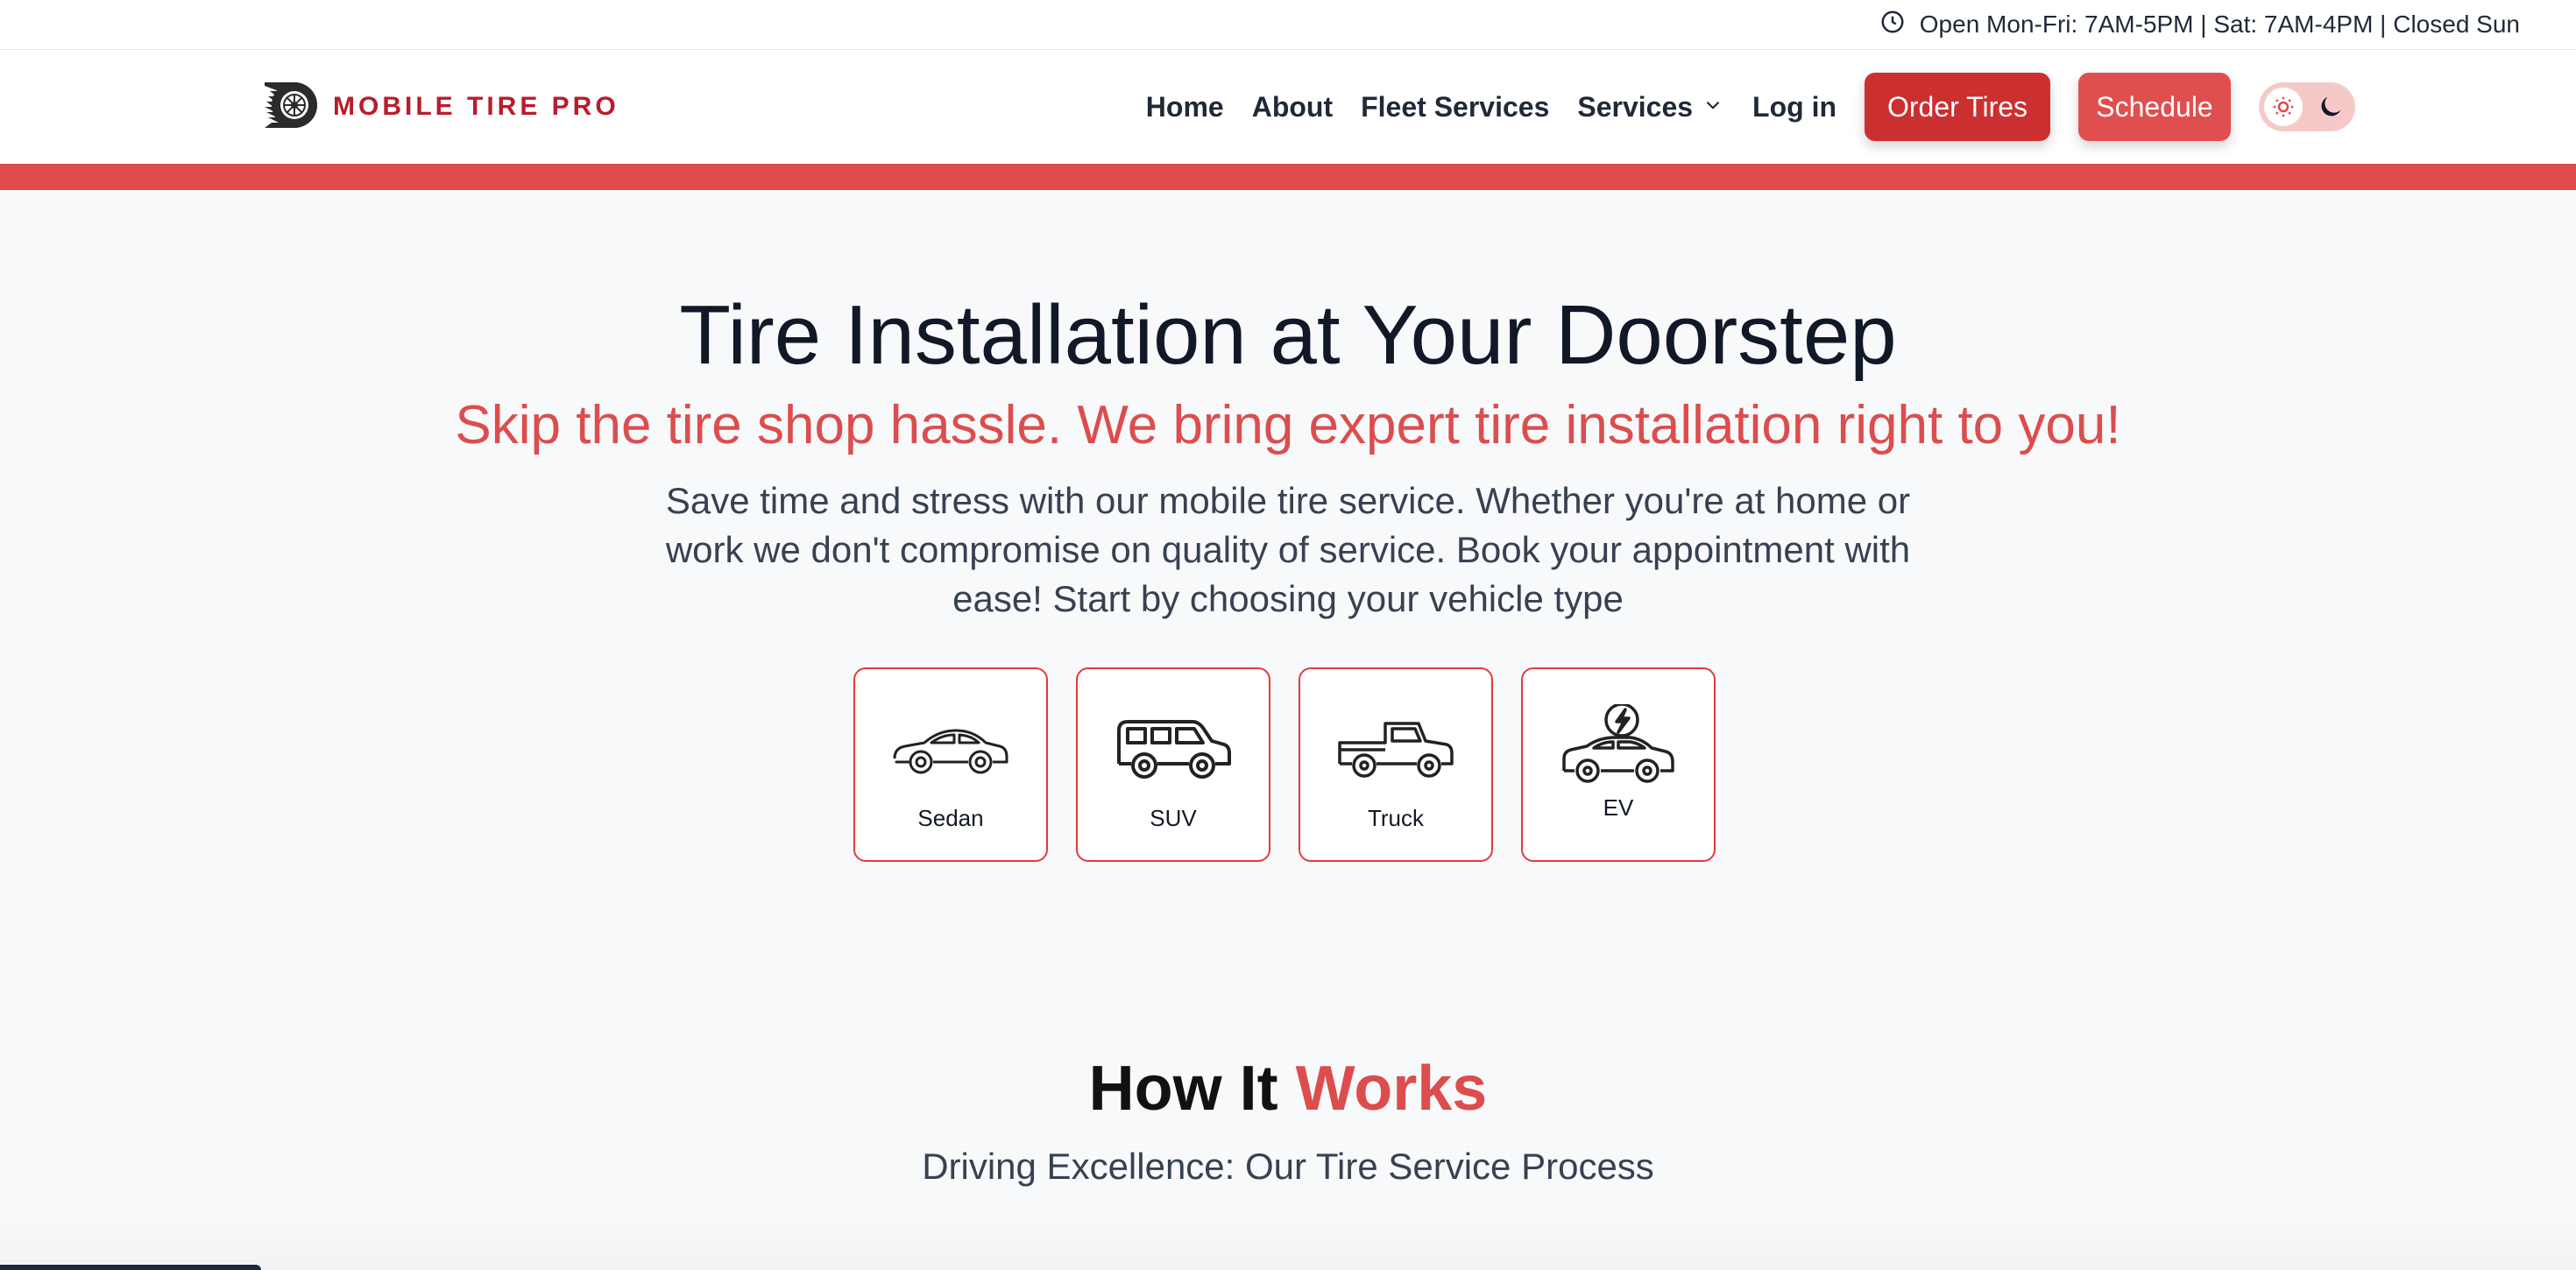 The height and width of the screenshot is (1270, 2576). What do you see at coordinates (1618, 807) in the screenshot?
I see `vehicle-label-ev: EV` at bounding box center [1618, 807].